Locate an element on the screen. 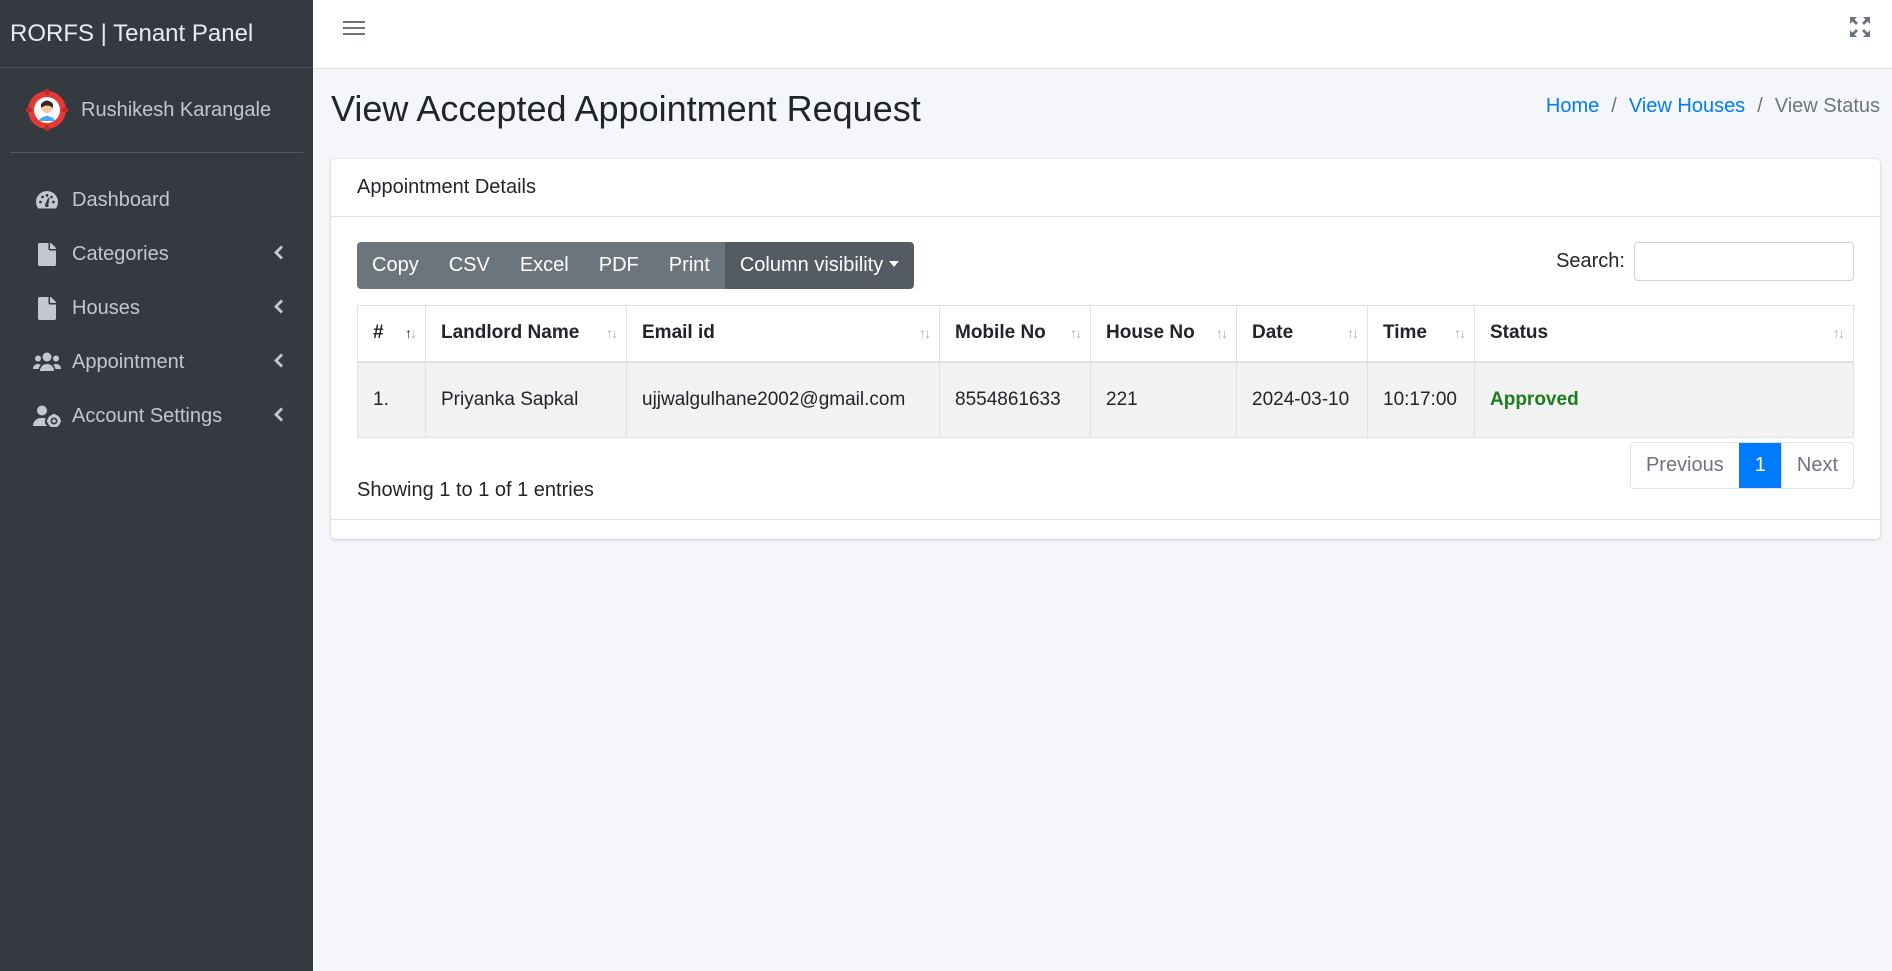 Image resolution: width=1892 pixels, height=971 pixels. card-title: Appointment Details is located at coordinates (1105, 188).